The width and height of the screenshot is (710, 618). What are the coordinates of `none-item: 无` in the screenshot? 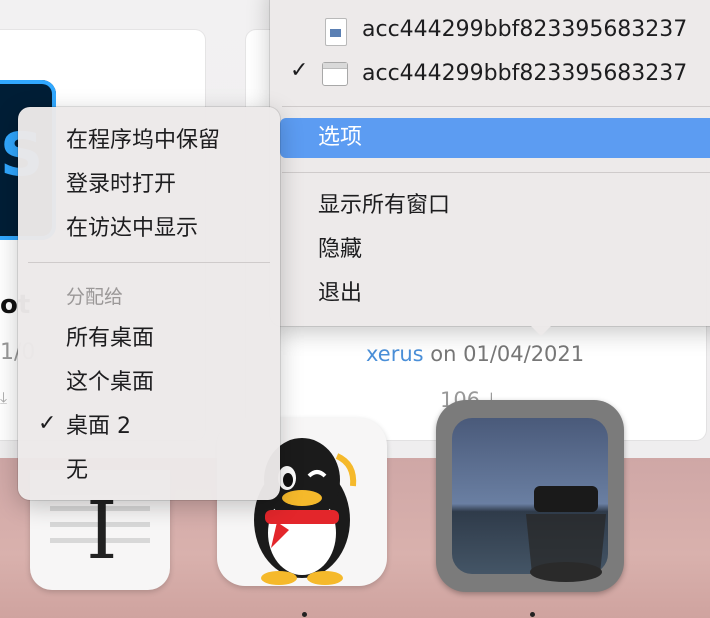 It's located at (77, 471).